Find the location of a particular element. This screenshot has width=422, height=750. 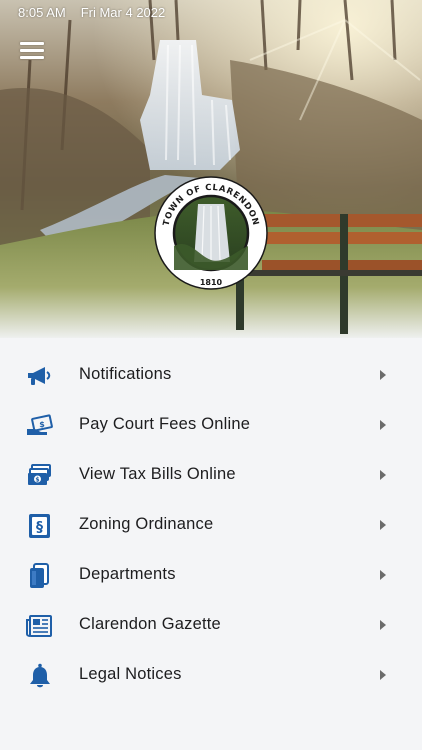

newspaper-icon is located at coordinates (39, 626).